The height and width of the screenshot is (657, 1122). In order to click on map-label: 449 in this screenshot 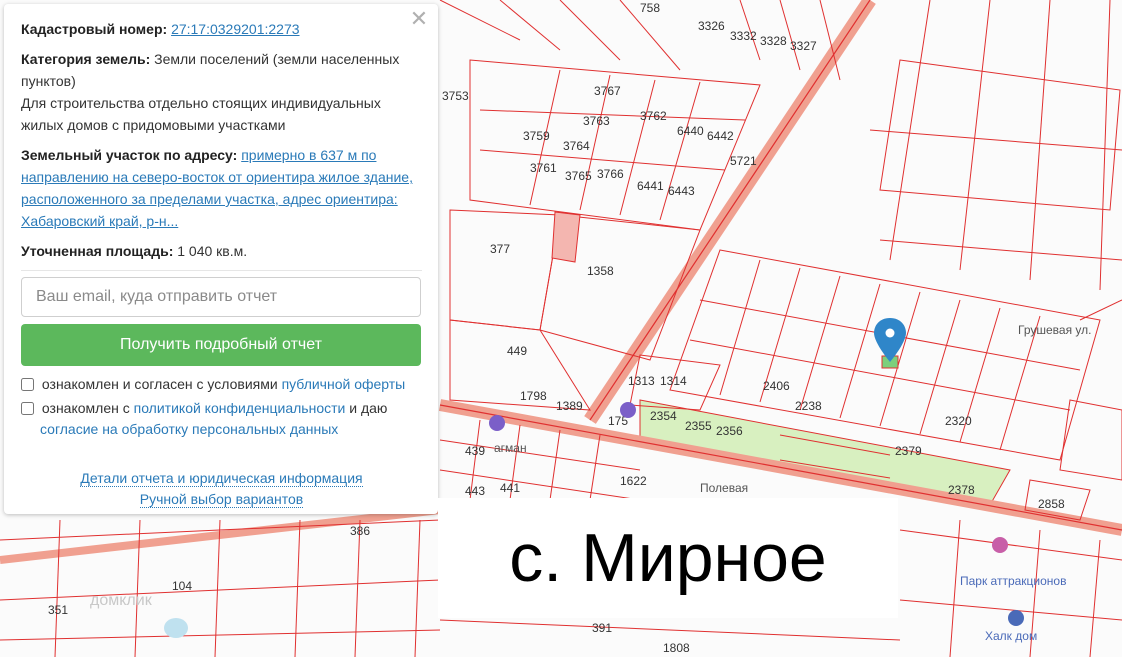, I will do `click(517, 351)`.